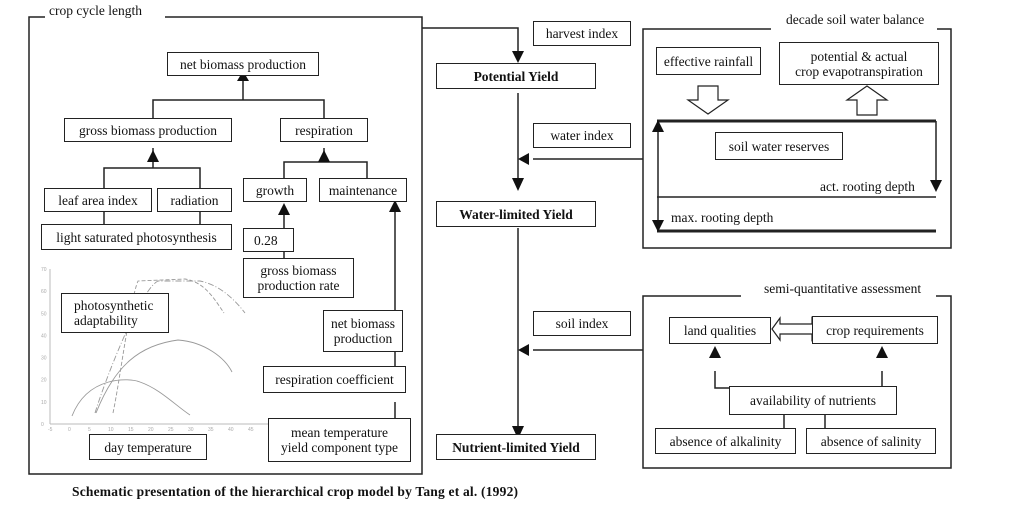 Image resolution: width=1021 pixels, height=515 pixels. I want to click on growth-box: growth, so click(275, 190).